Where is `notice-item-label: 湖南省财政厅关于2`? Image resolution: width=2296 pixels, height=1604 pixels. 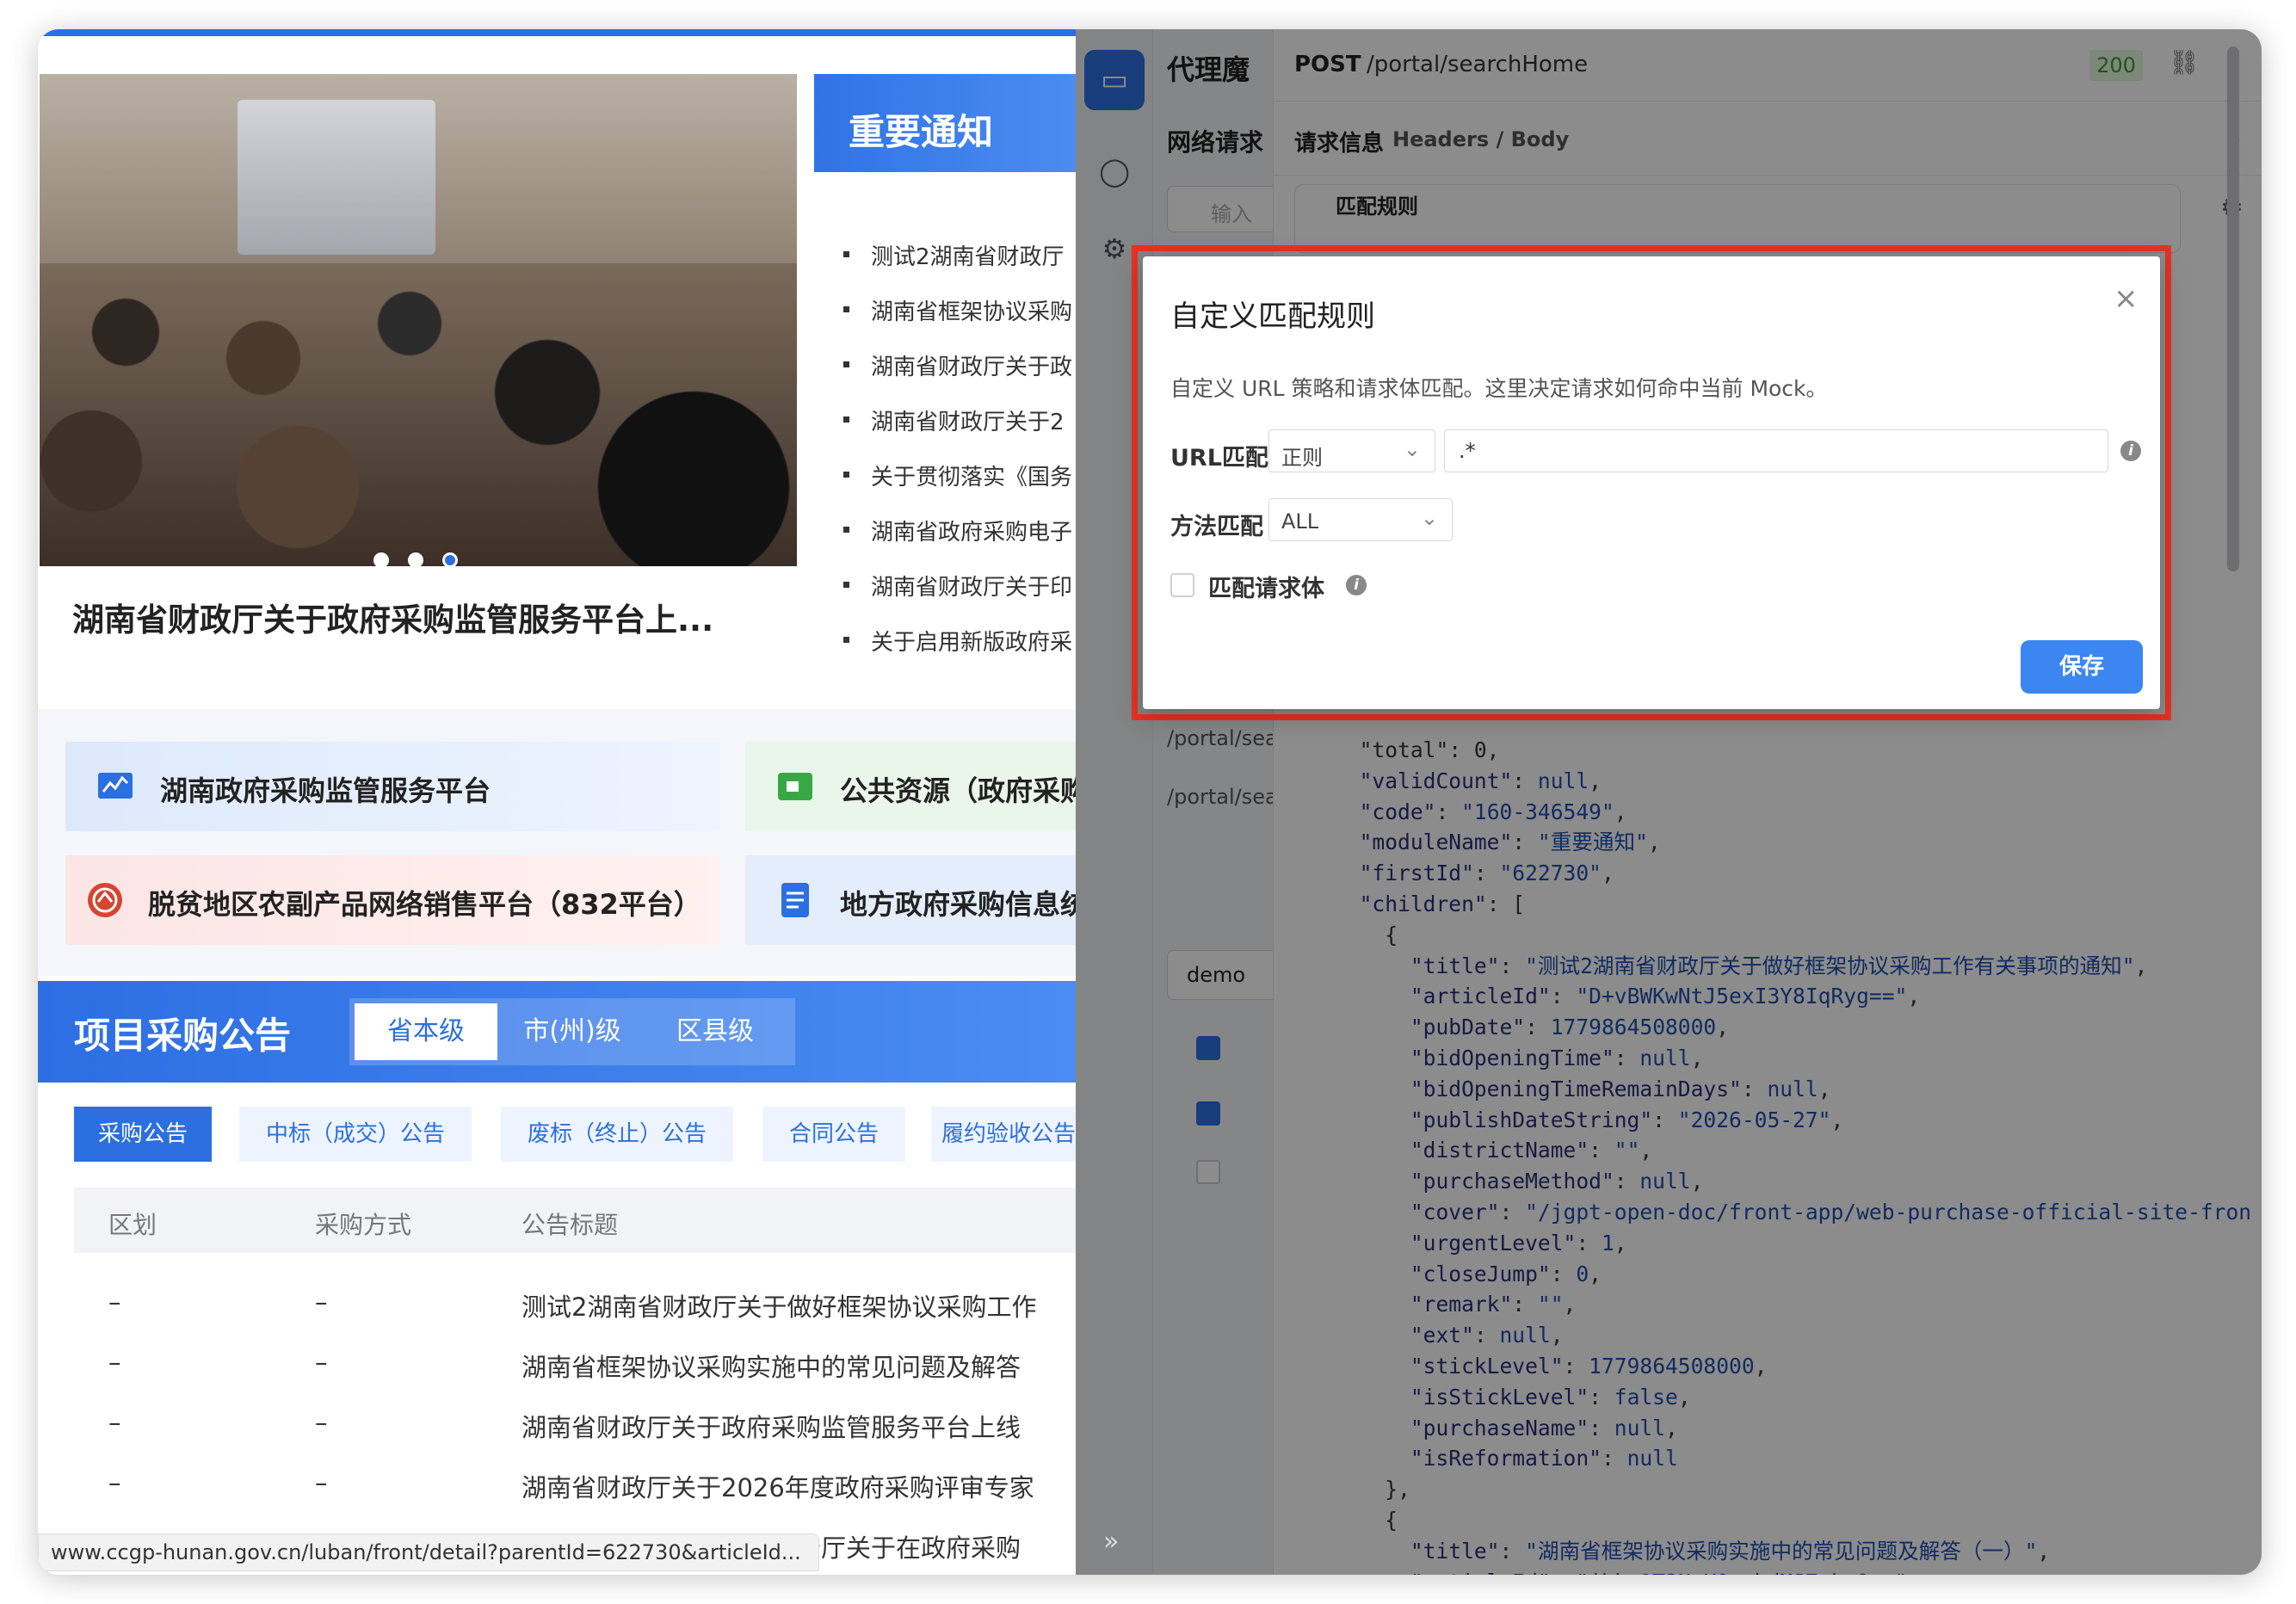
notice-item-label: 湖南省财政厅关于2 is located at coordinates (968, 422).